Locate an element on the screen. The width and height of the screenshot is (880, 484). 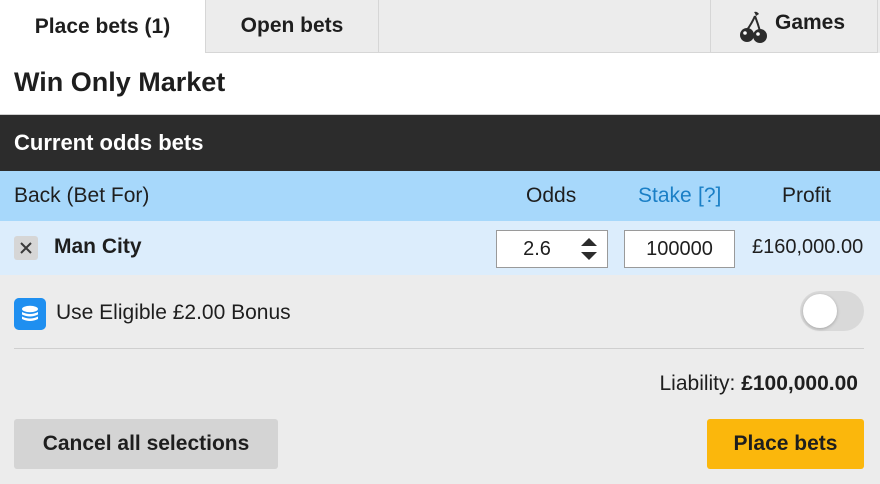
coins-icon is located at coordinates (30, 314).